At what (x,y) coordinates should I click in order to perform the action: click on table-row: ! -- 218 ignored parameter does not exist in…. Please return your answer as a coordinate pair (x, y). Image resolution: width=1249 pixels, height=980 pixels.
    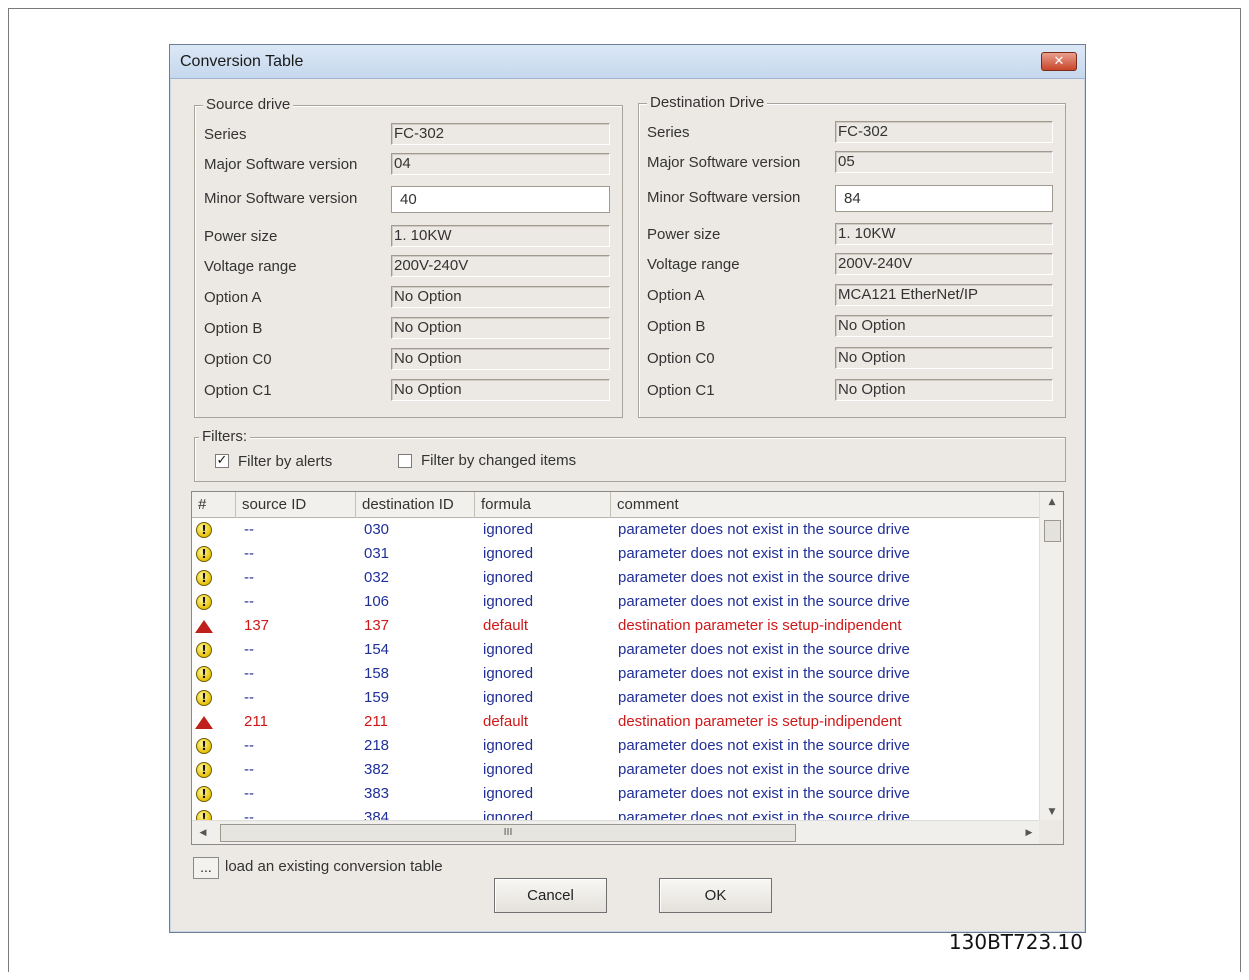
    Looking at the image, I should click on (616, 746).